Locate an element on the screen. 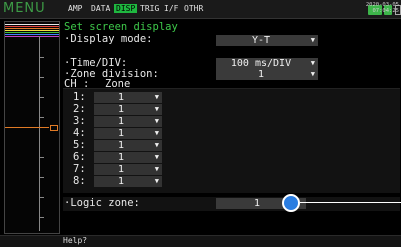 Image resolution: width=401 pixels, height=247 pixels. channel-label: 7: is located at coordinates (79, 169).